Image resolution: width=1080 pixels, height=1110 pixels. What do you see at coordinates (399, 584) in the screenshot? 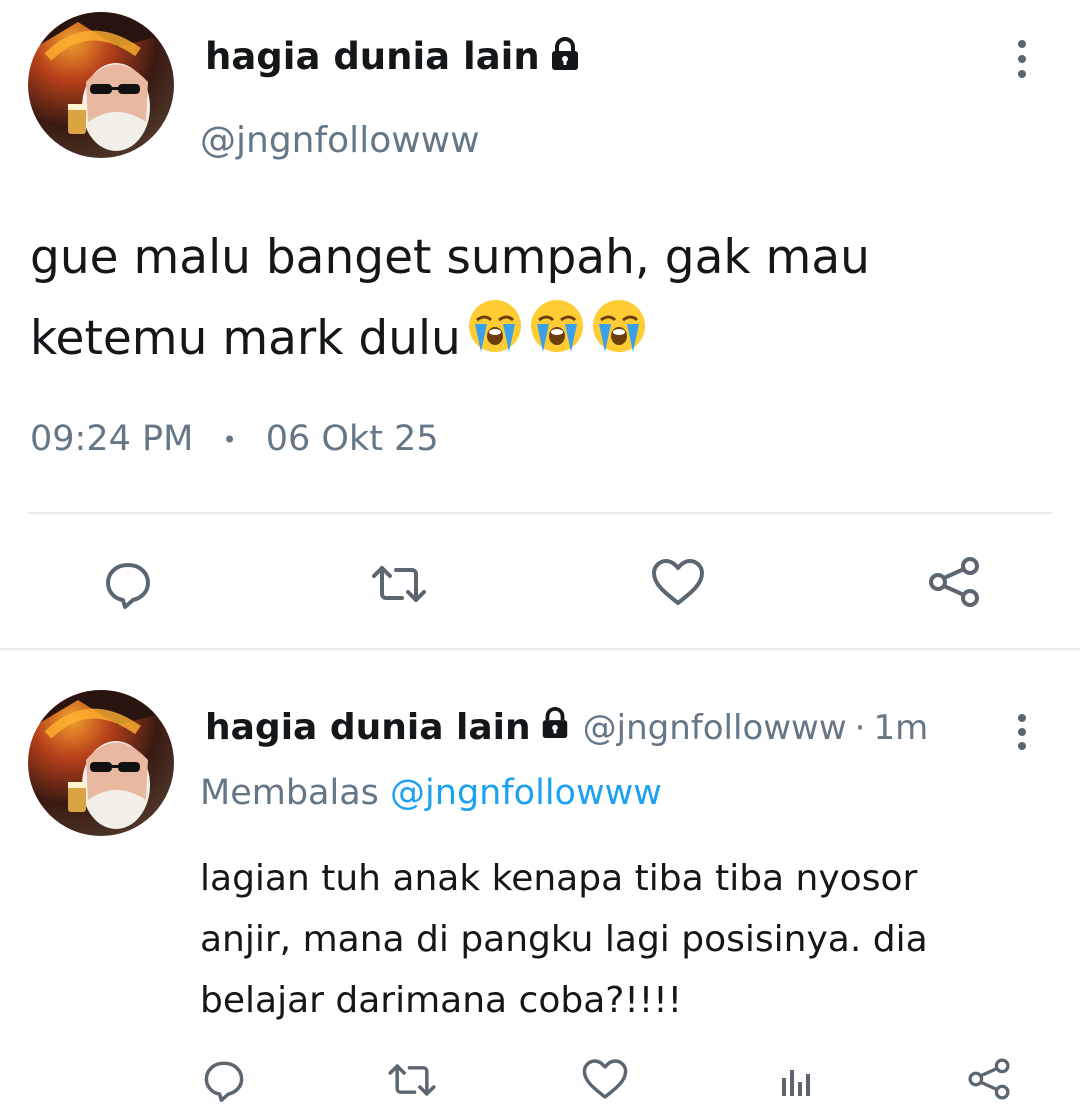
I see `retweet-icon` at bounding box center [399, 584].